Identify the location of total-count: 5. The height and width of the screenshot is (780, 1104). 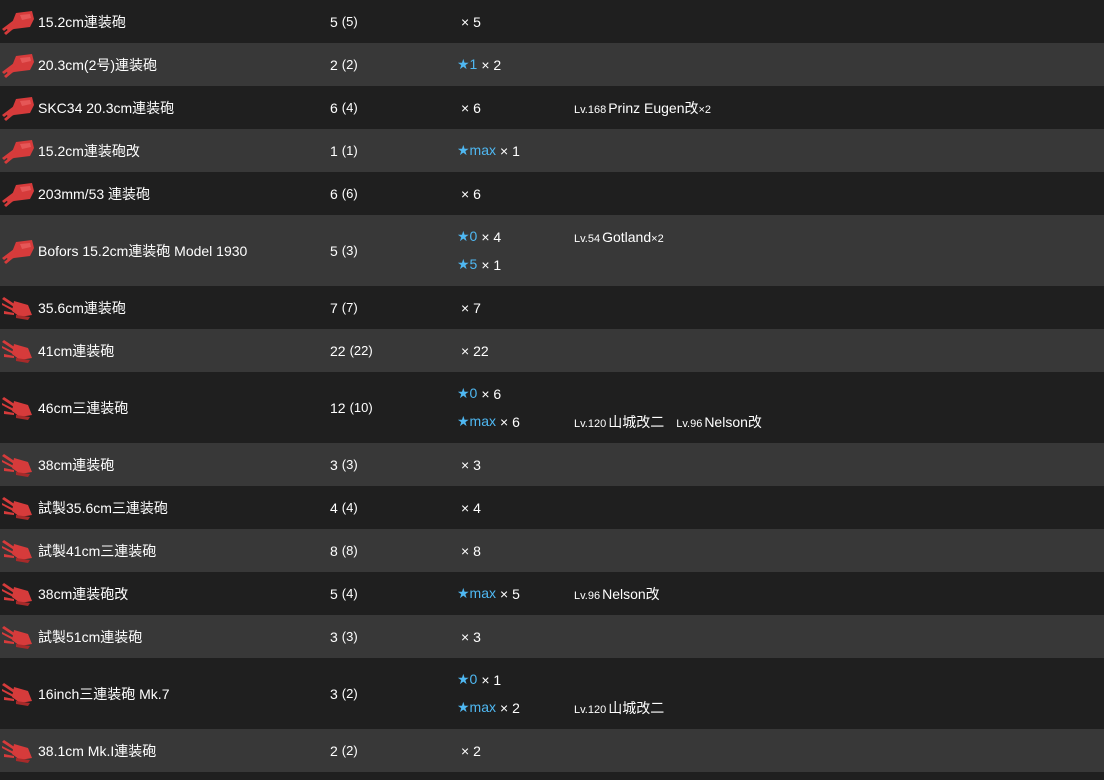
(334, 593).